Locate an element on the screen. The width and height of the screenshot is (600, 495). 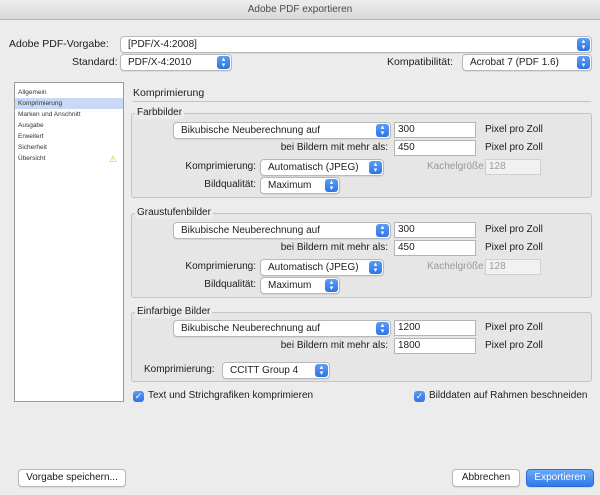
compat-value: Acrobat 7 (PDF 1.6) is located at coordinates (514, 62).